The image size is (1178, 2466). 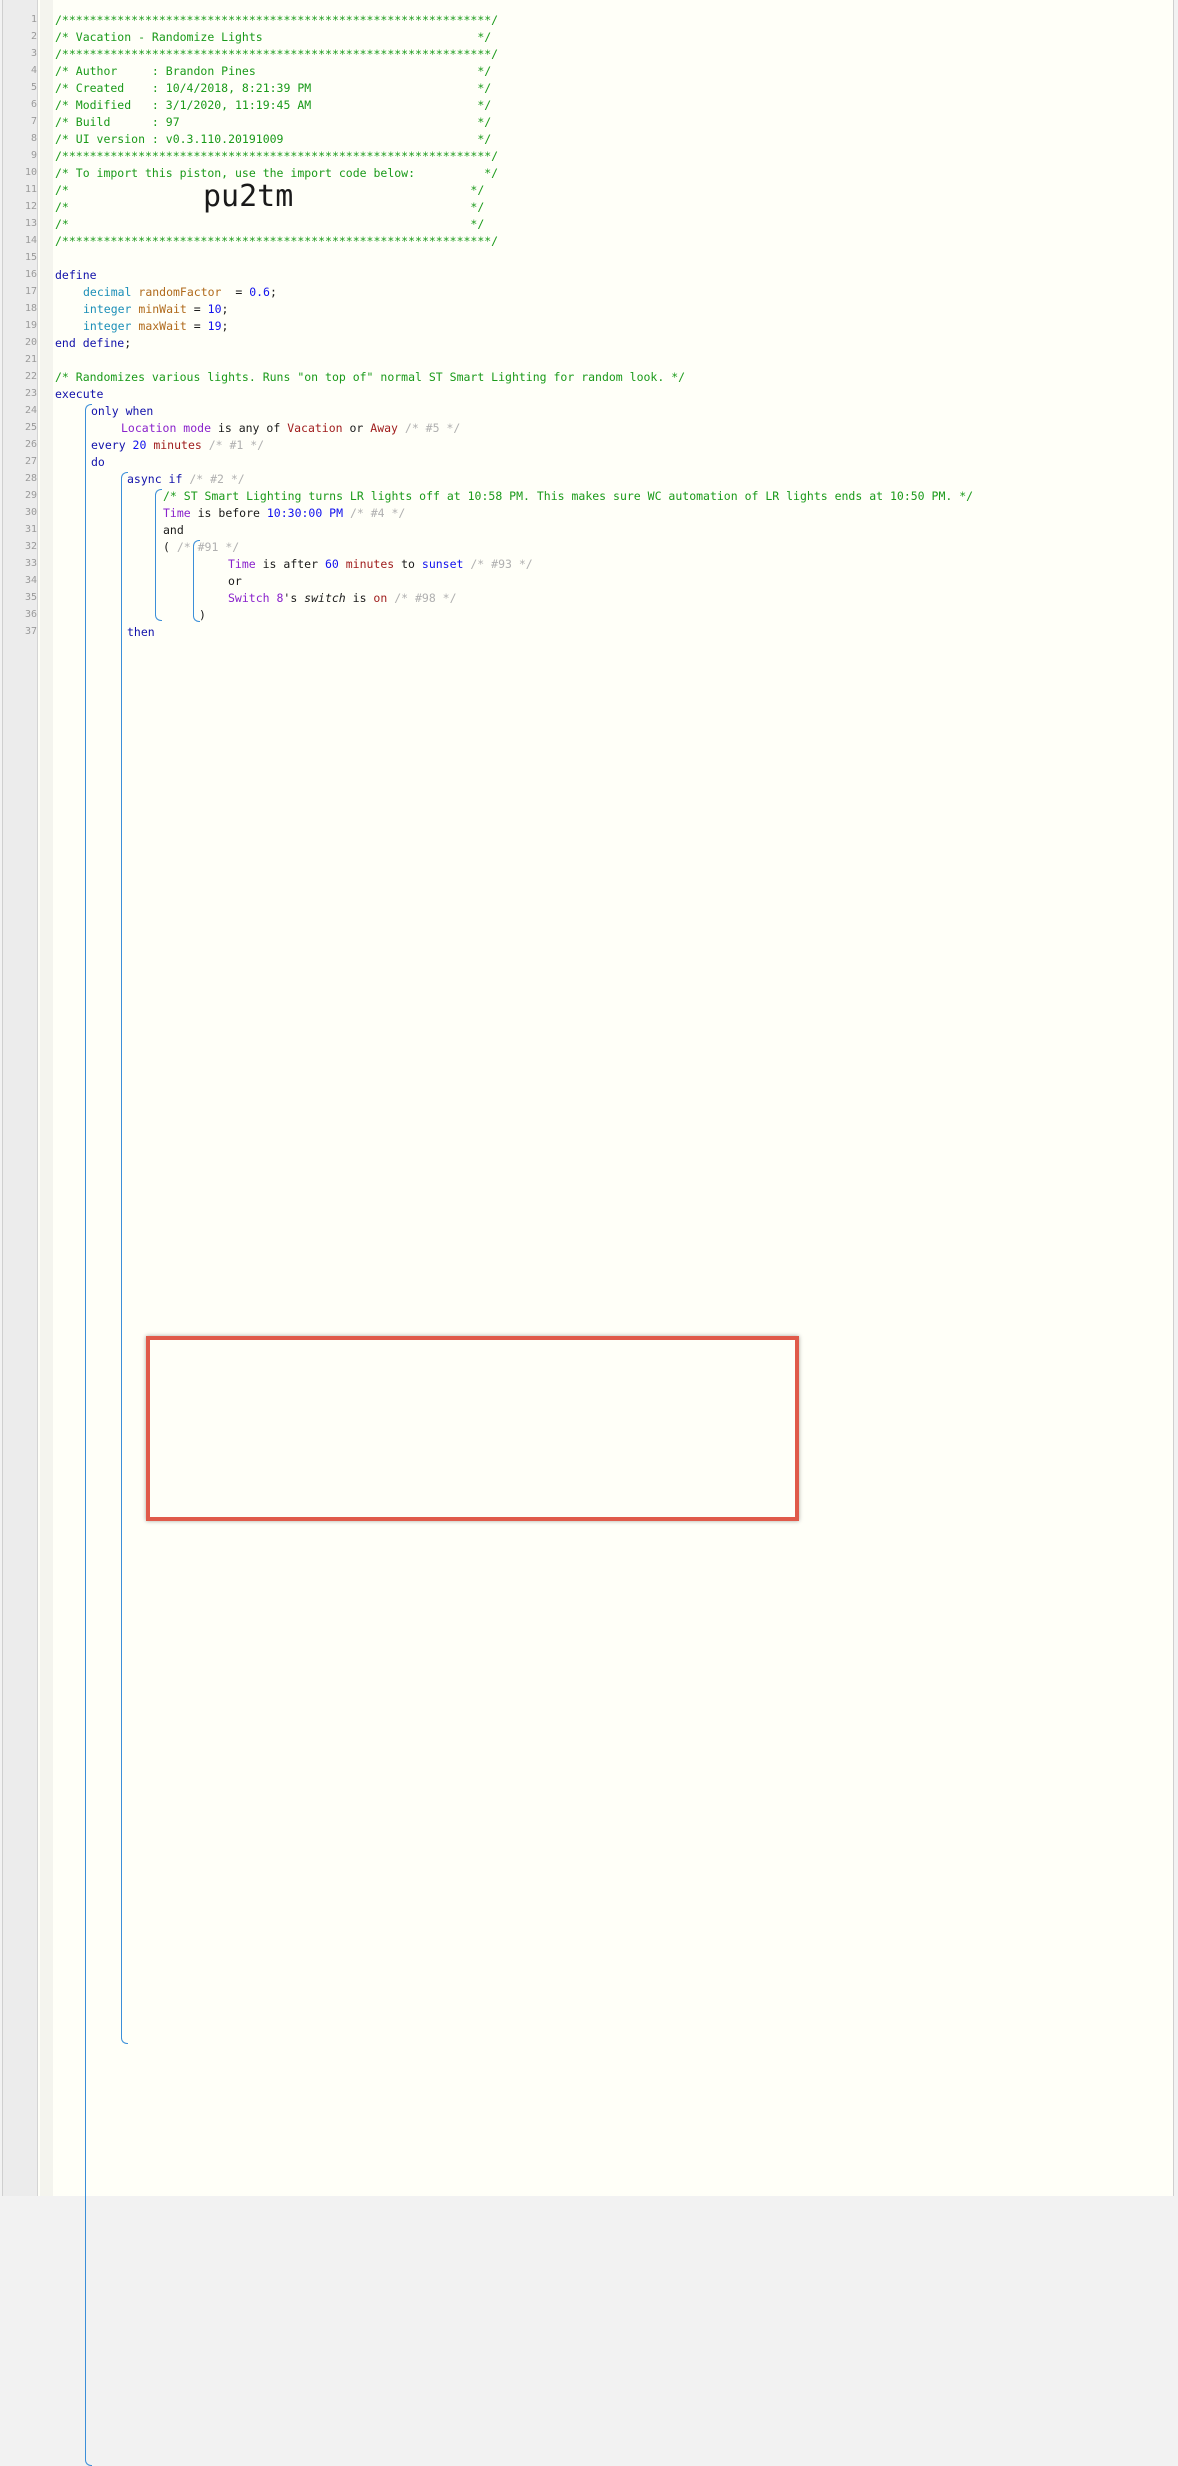 What do you see at coordinates (30, 512) in the screenshot?
I see `line-number: 30` at bounding box center [30, 512].